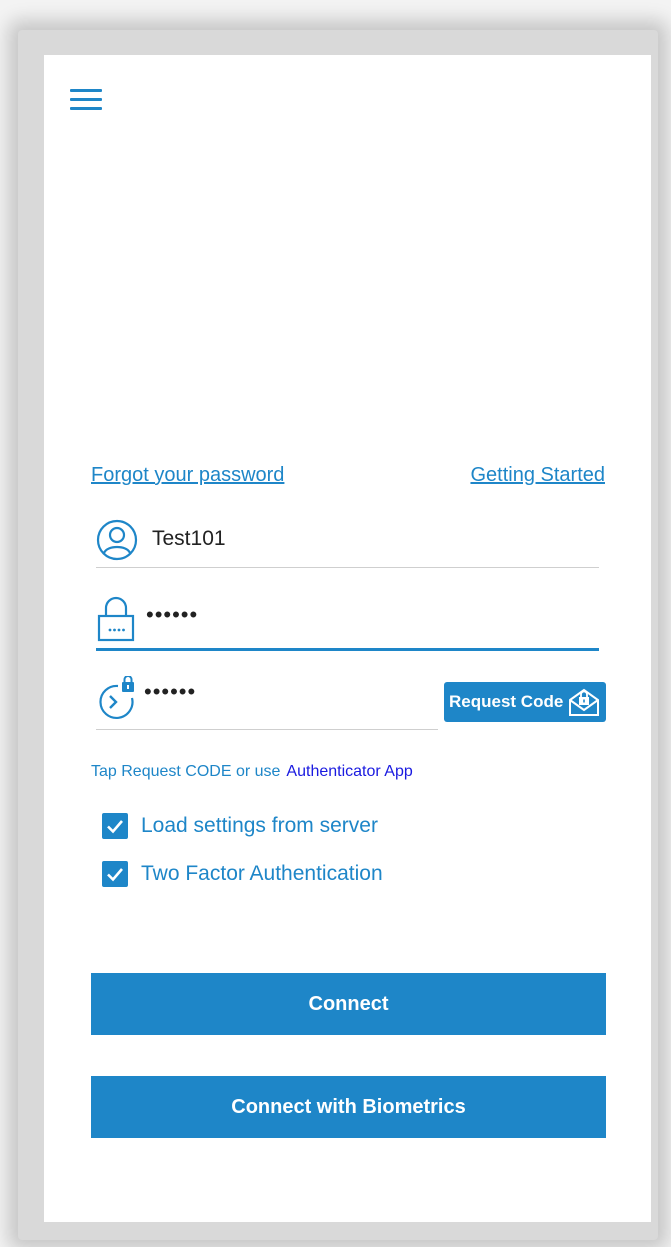 The image size is (671, 1247). What do you see at coordinates (116, 621) in the screenshot?
I see `lock-icon` at bounding box center [116, 621].